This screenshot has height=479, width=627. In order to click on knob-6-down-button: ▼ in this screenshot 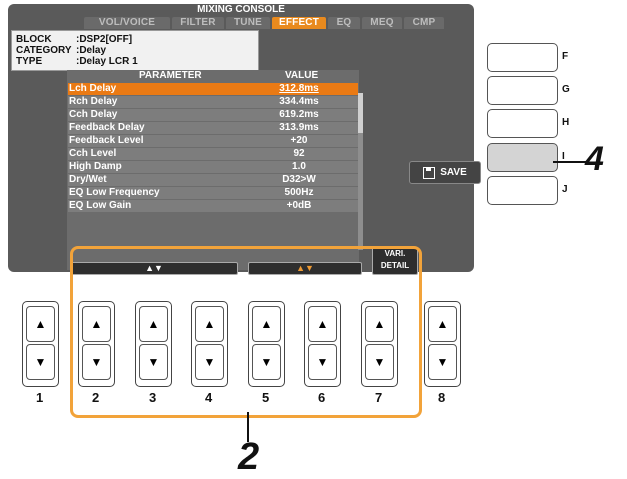, I will do `click(322, 362)`.